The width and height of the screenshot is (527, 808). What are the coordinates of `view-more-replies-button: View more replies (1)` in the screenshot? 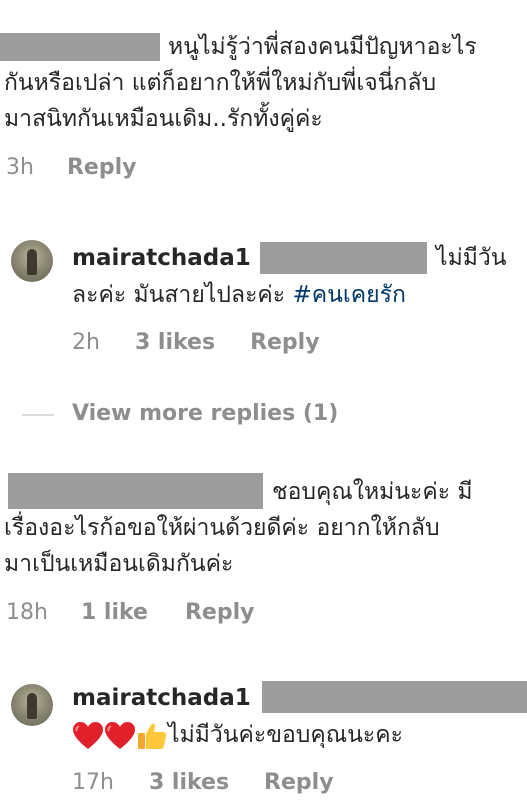 It's located at (205, 414).